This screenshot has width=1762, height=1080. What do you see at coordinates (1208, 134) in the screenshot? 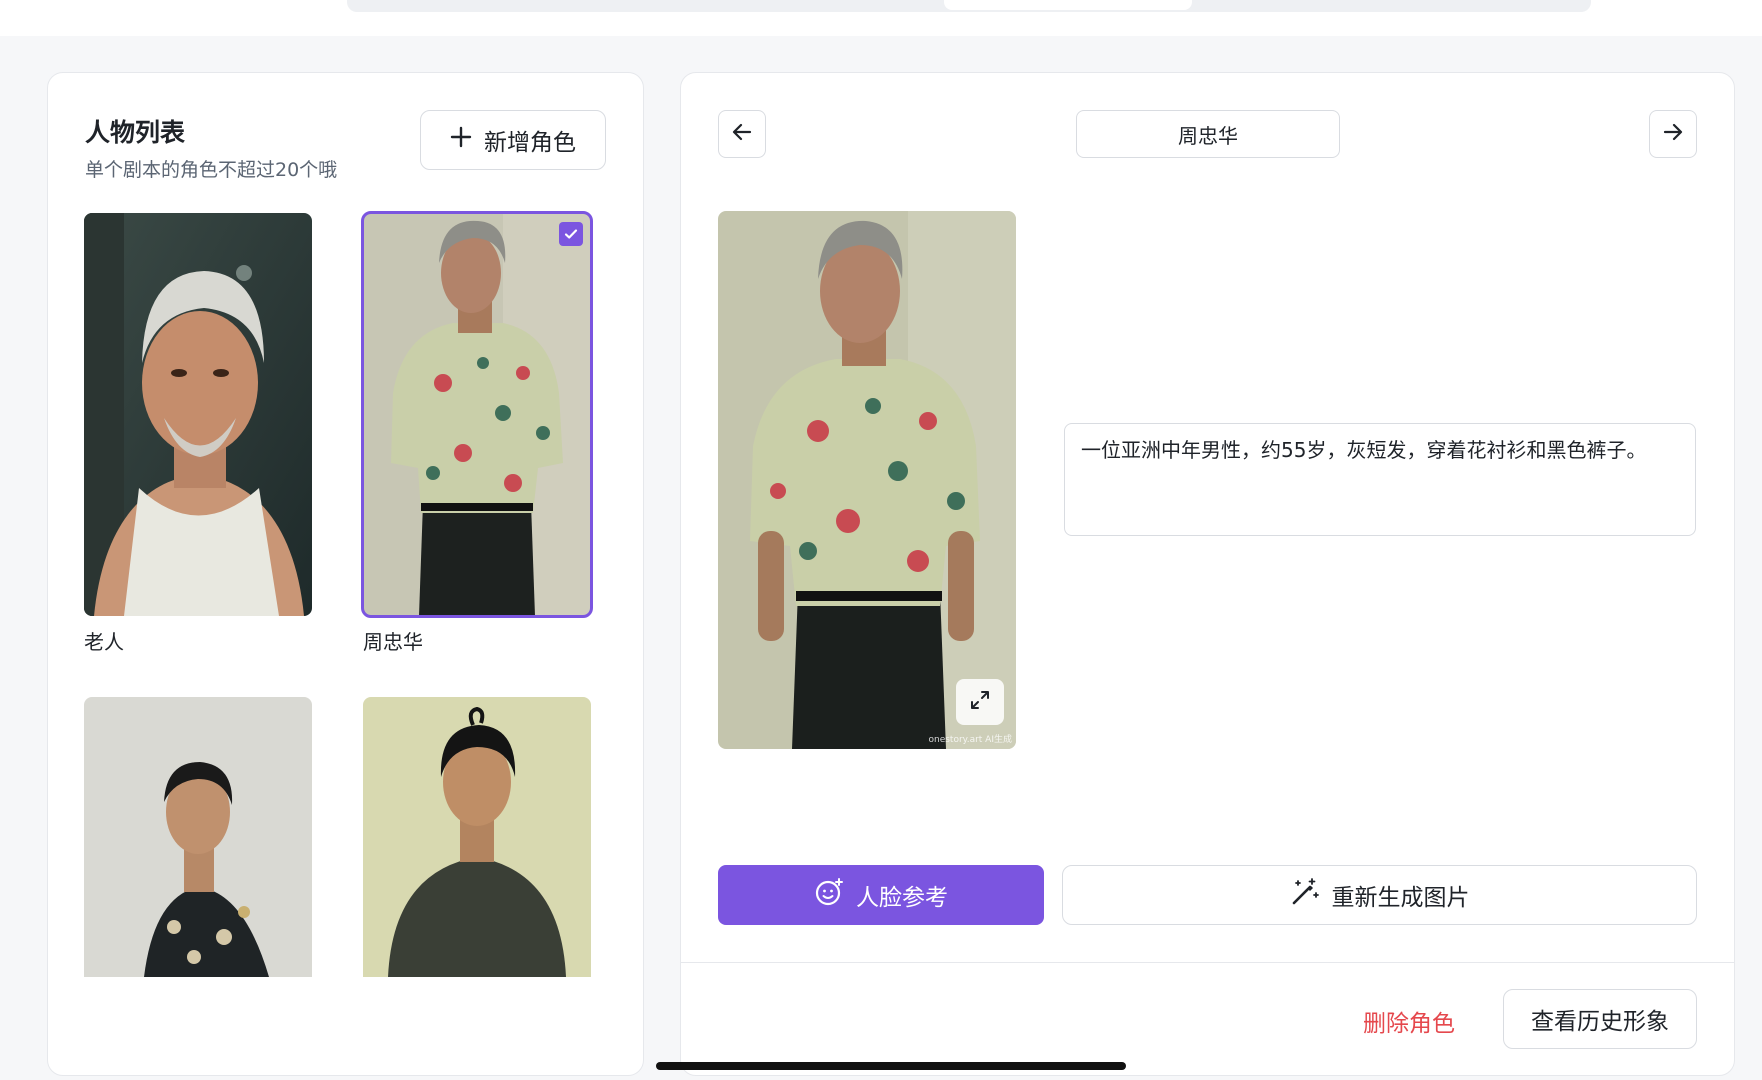
I see `character-name-input` at bounding box center [1208, 134].